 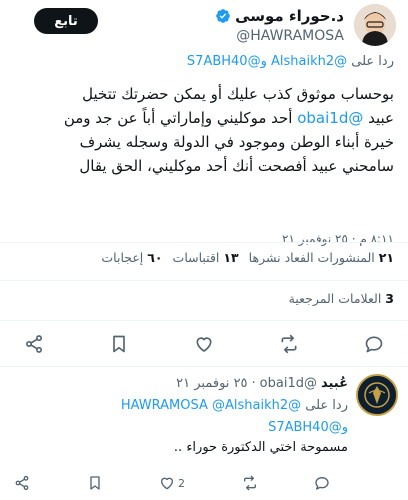 I want to click on author-name-block: د.حوراء موسى @HAWRAMOSA, so click(x=279, y=25).